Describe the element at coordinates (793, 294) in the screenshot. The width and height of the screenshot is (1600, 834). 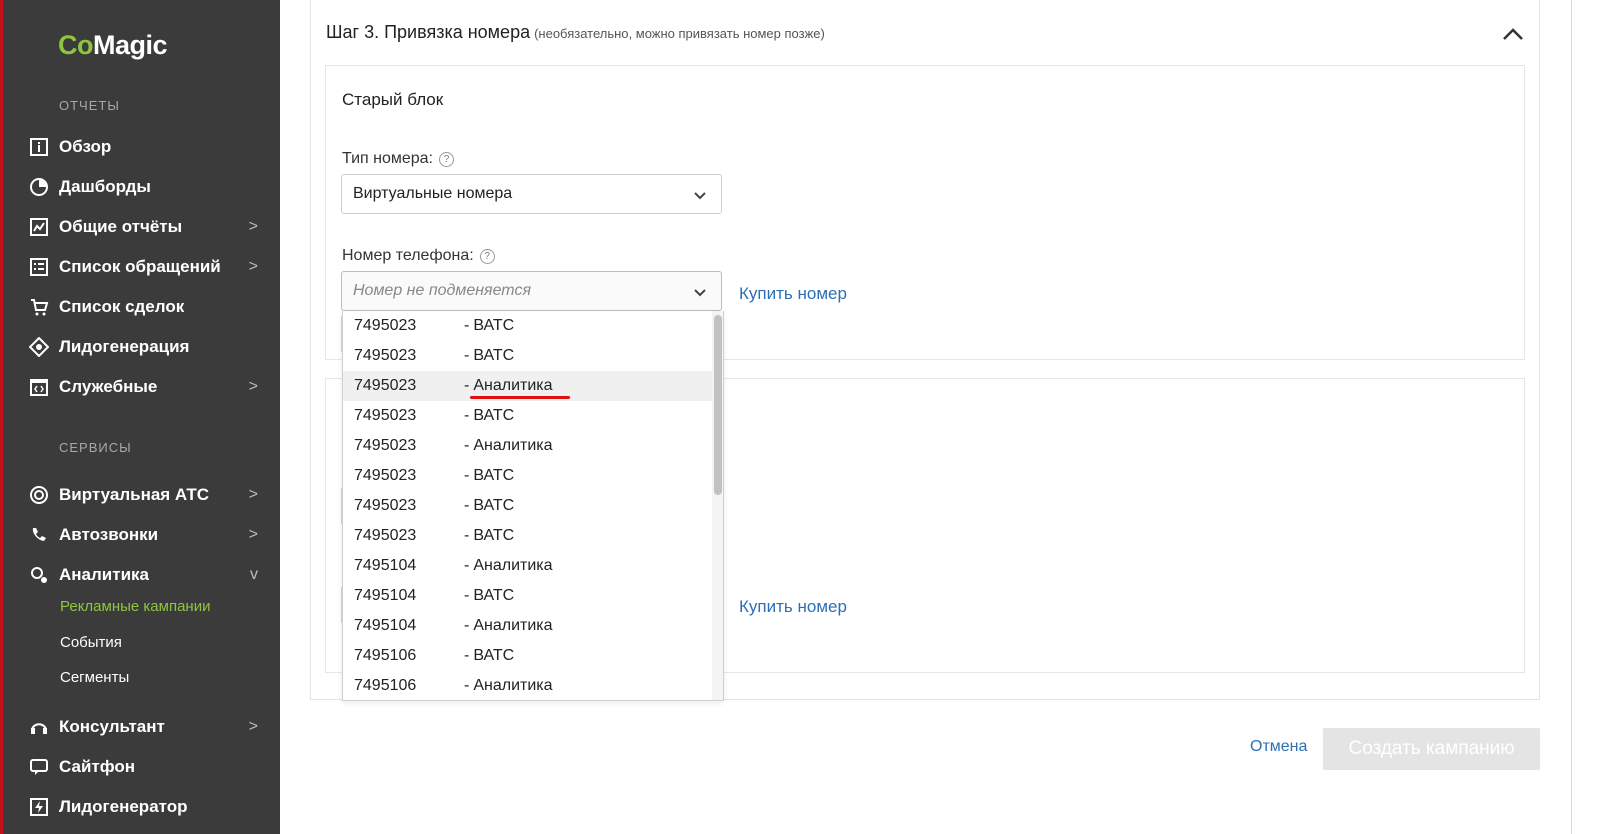
I see `buy-number-link: Купить номер` at that location.